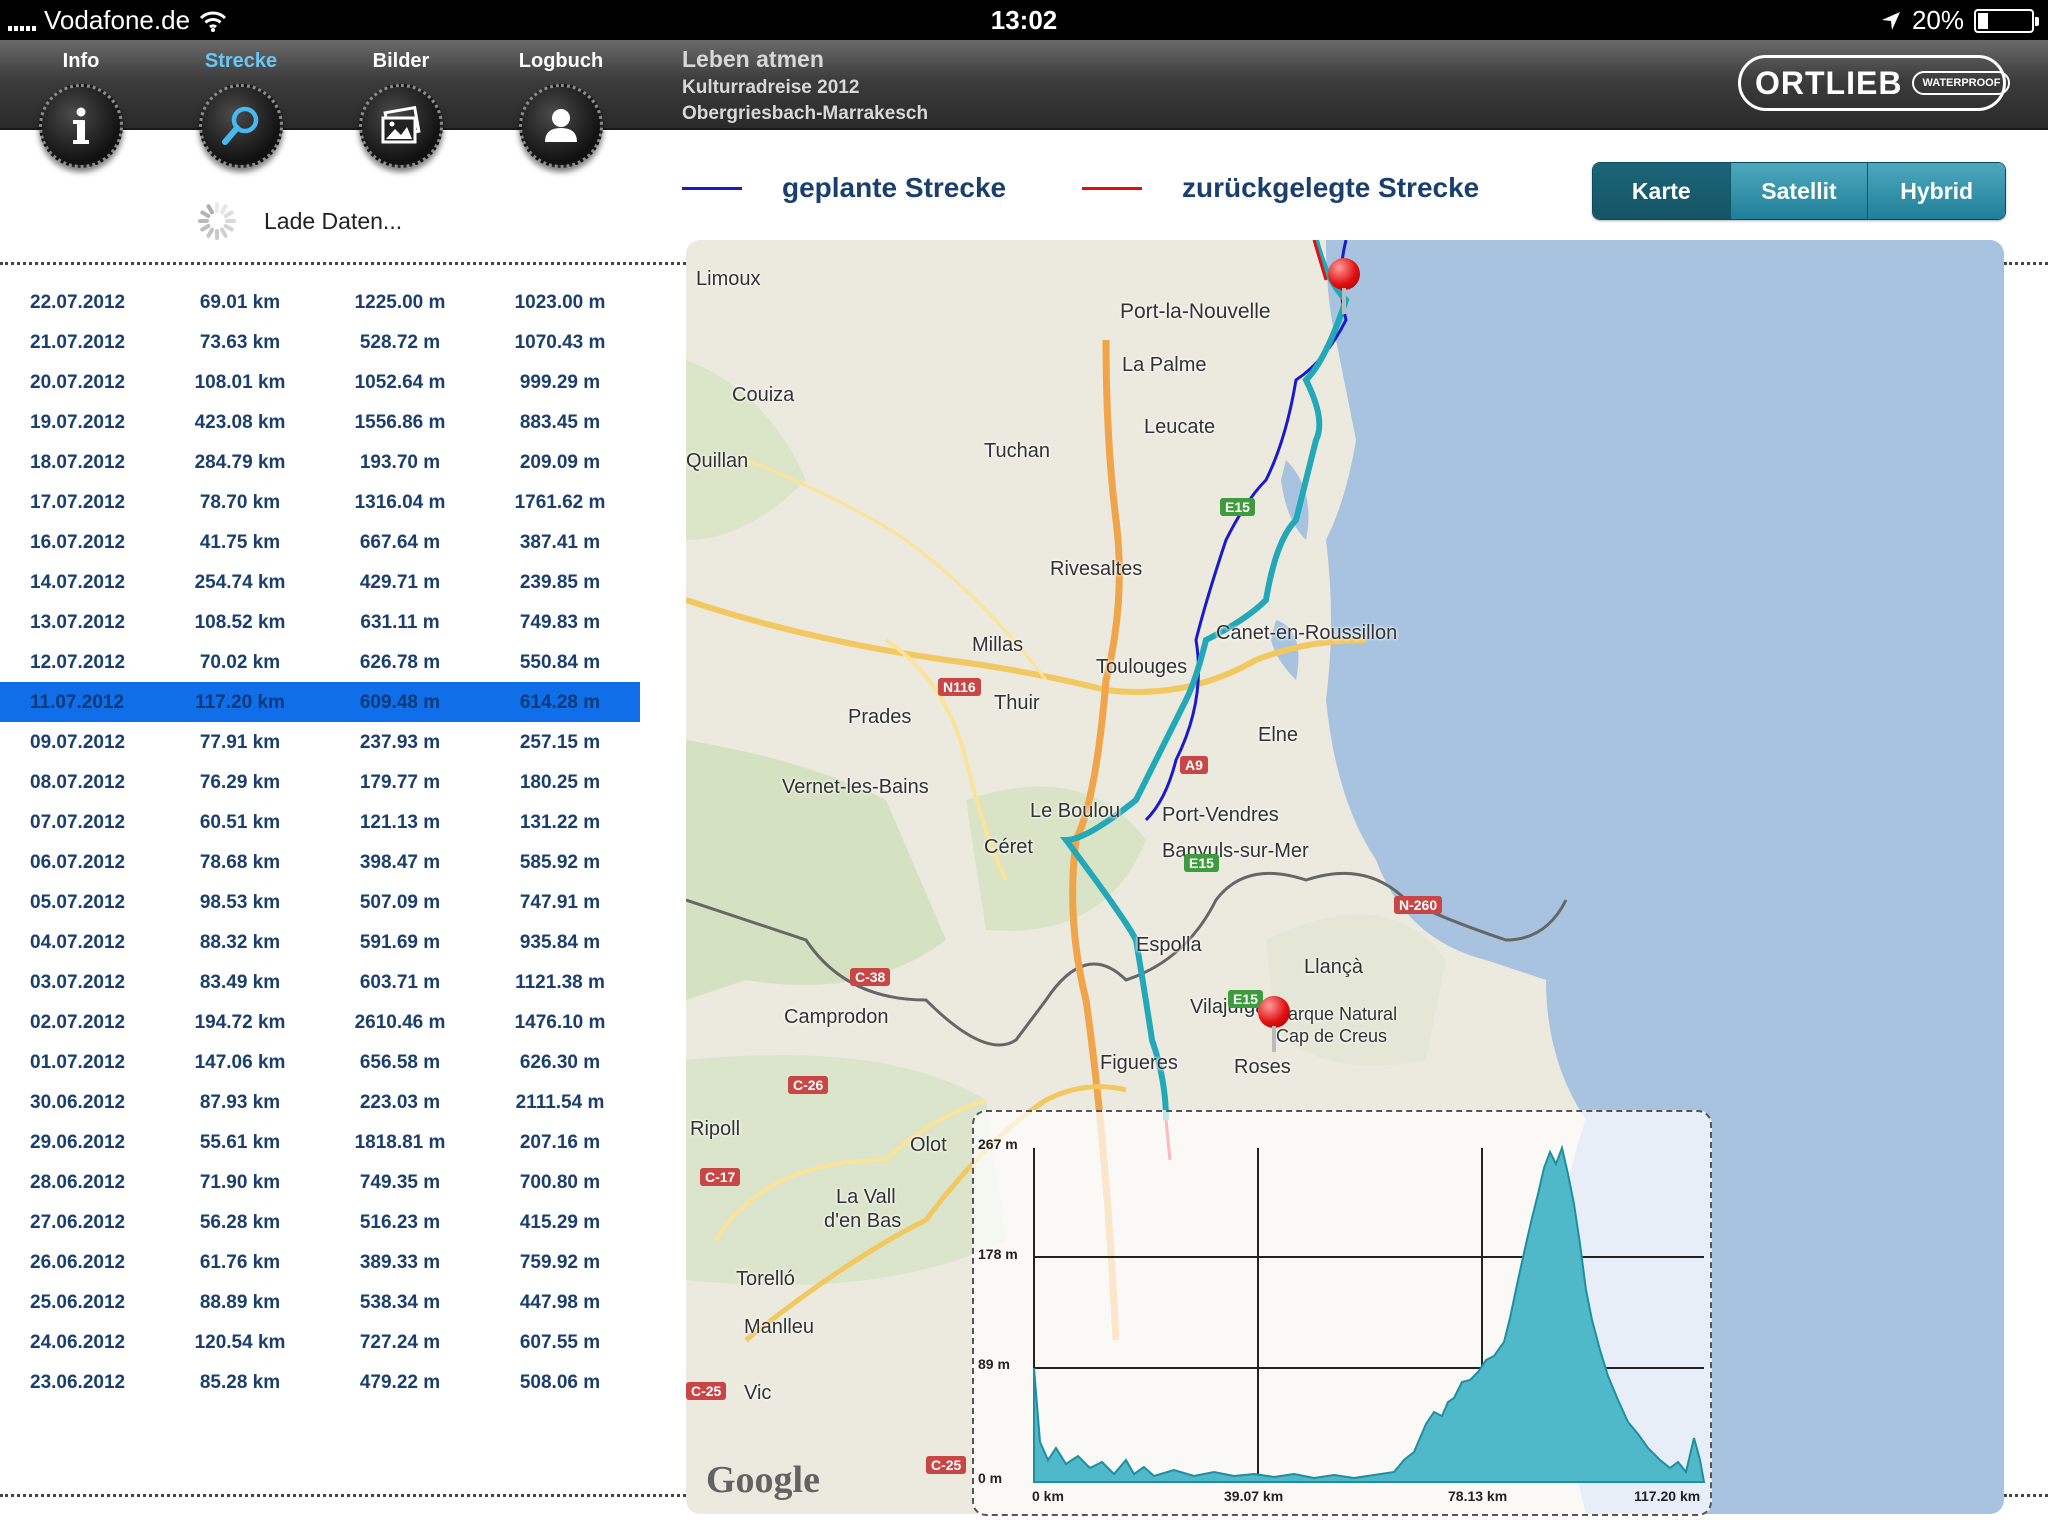  Describe the element at coordinates (400, 862) in the screenshot. I see `log-ascent: 398.47 m` at that location.